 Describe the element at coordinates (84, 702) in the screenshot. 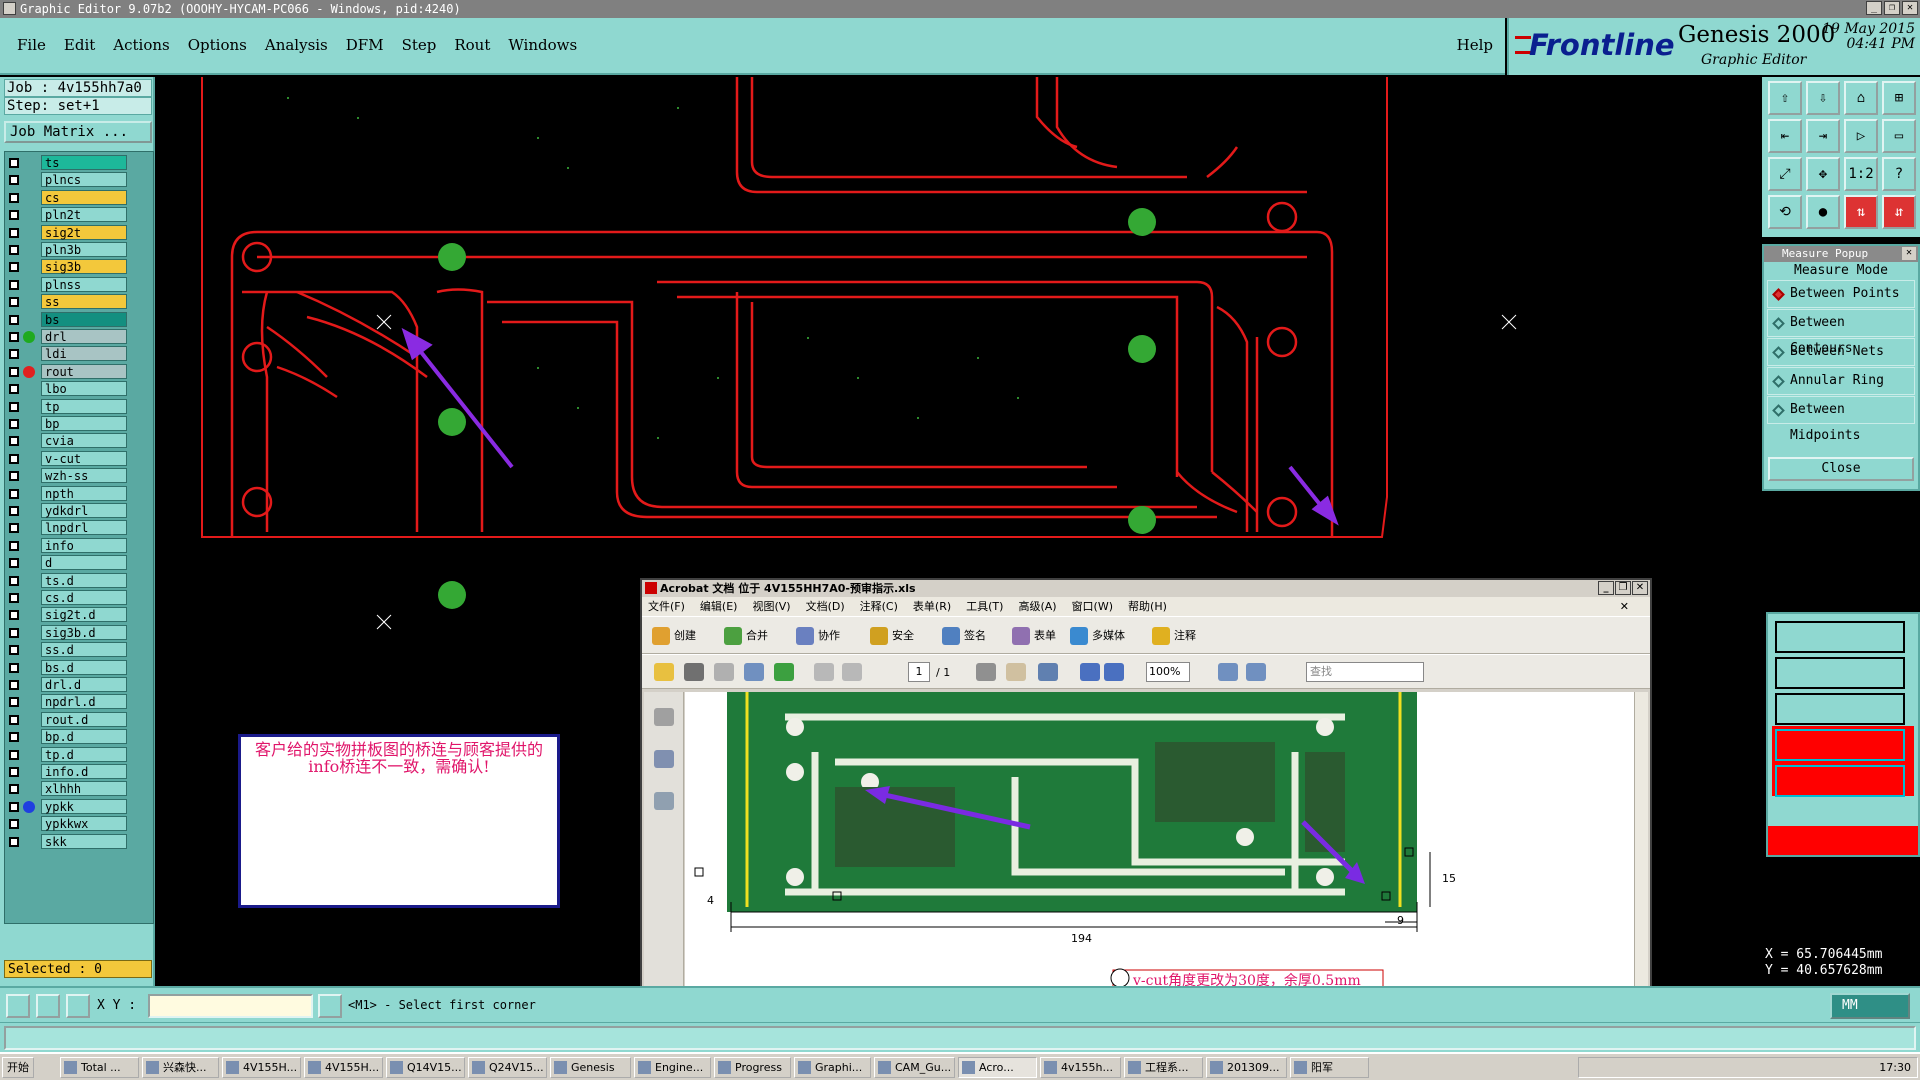

I see `layer-name: npdrl.d` at that location.